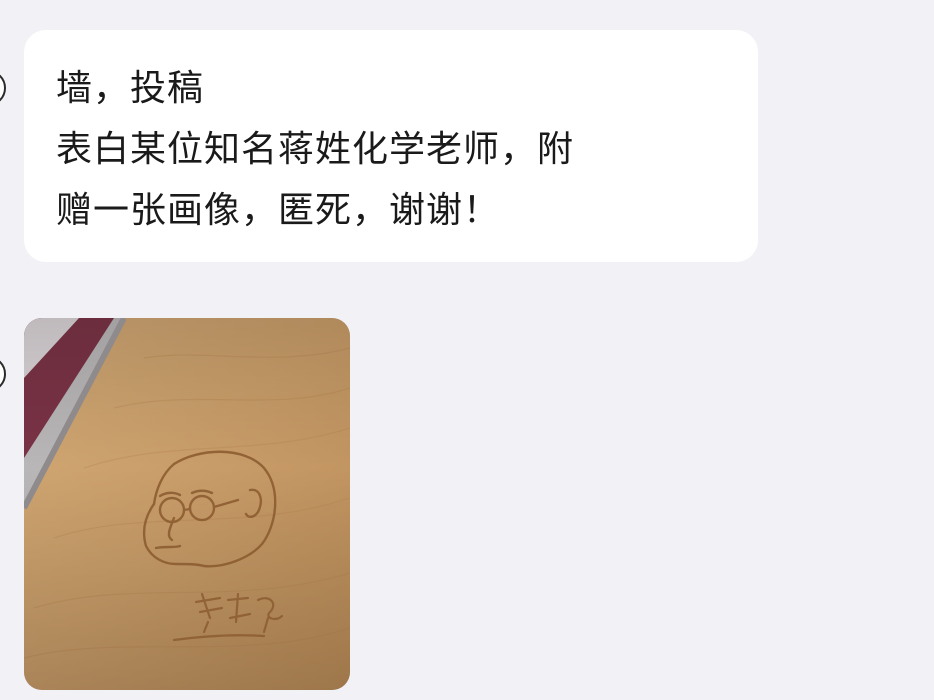  Describe the element at coordinates (315, 149) in the screenshot. I see `message-line: 表白某位知名蒋姓化学老师，附` at that location.